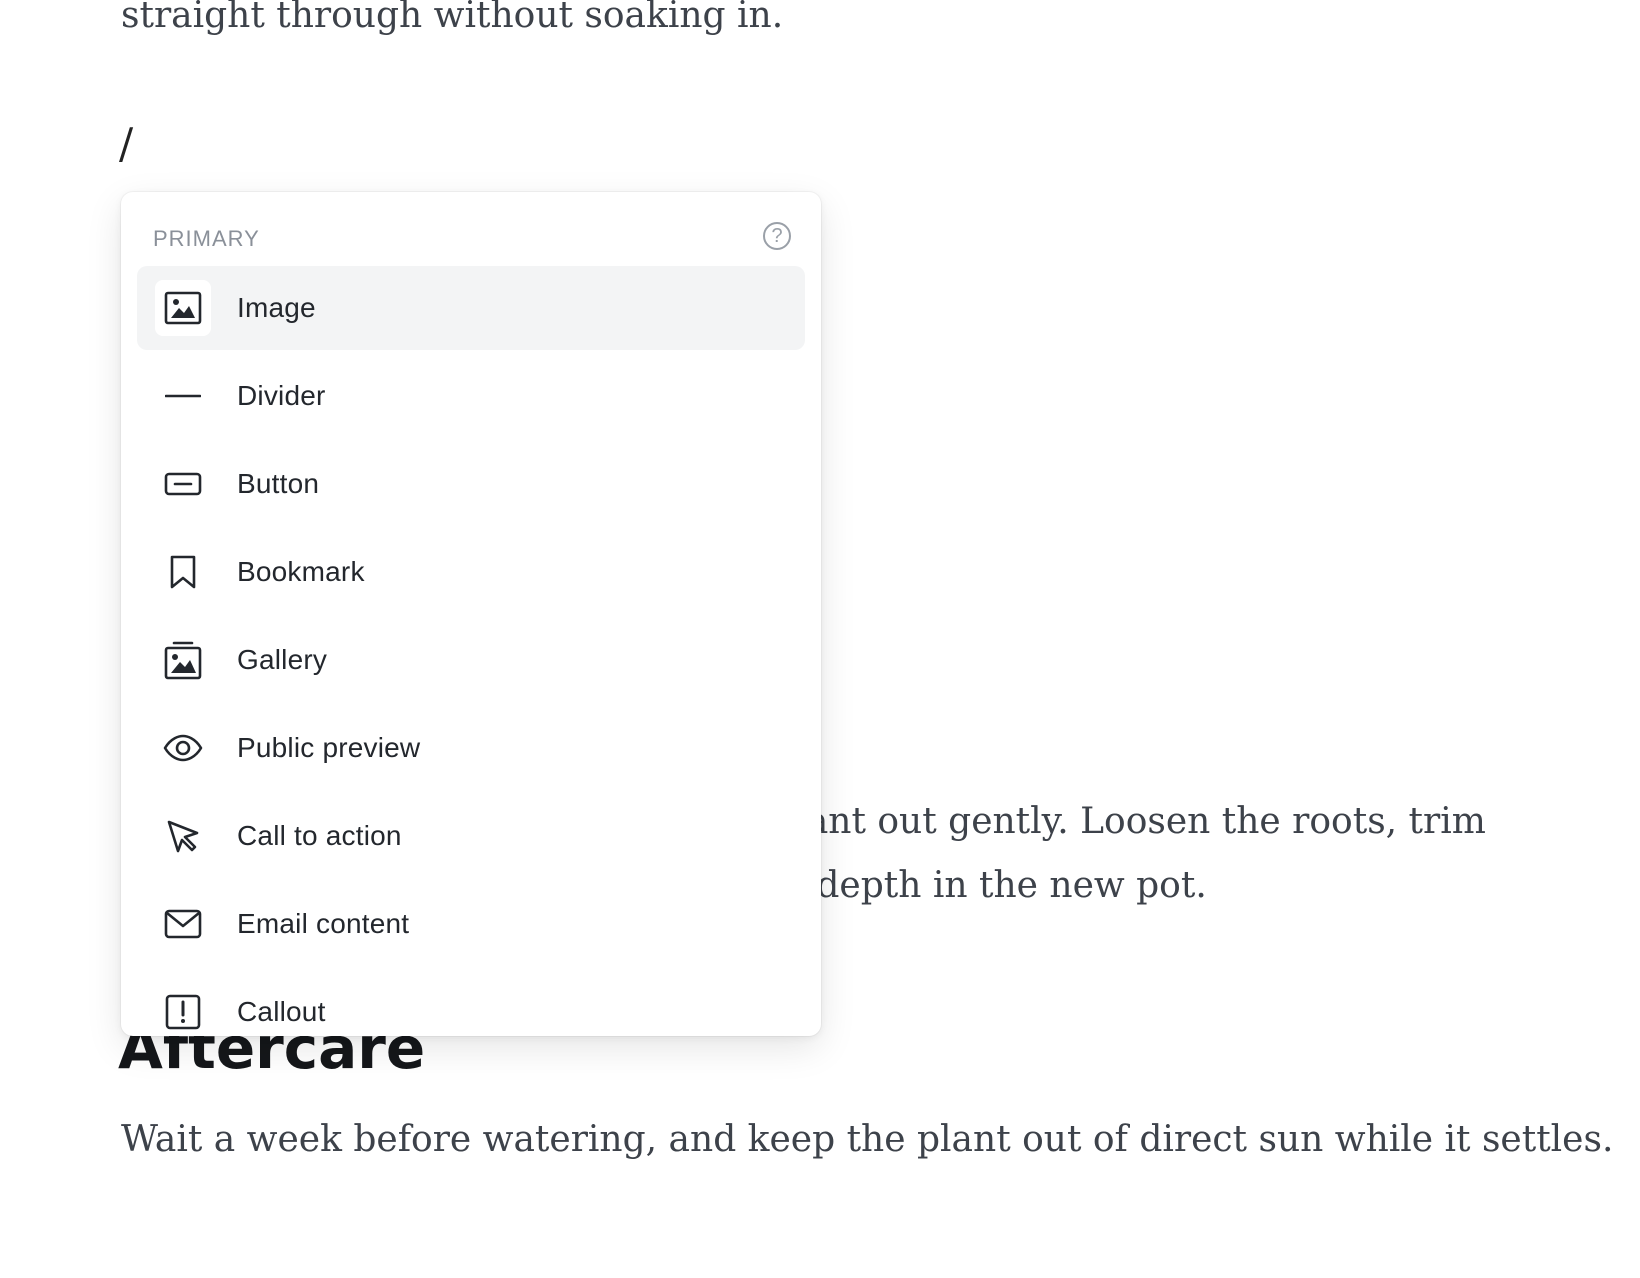 The height and width of the screenshot is (1278, 1640). I want to click on menu-item-button: Button, so click(471, 484).